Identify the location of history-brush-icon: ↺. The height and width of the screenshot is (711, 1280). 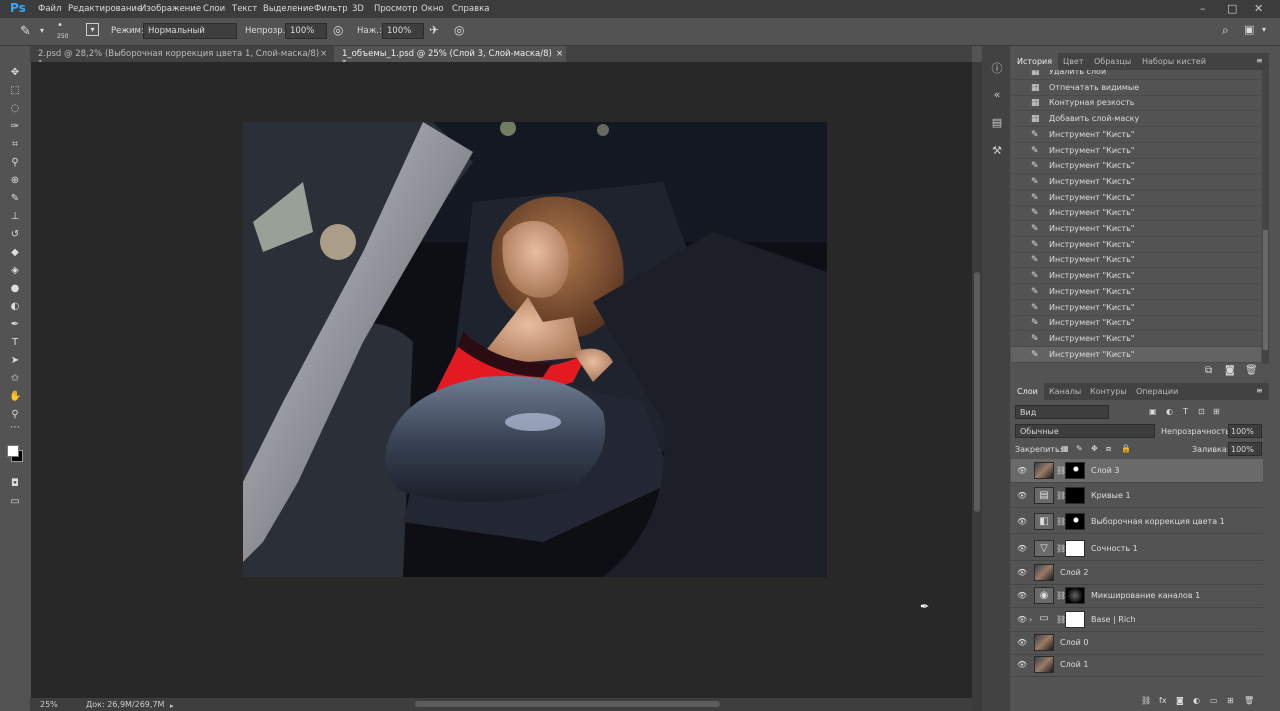
(15, 235).